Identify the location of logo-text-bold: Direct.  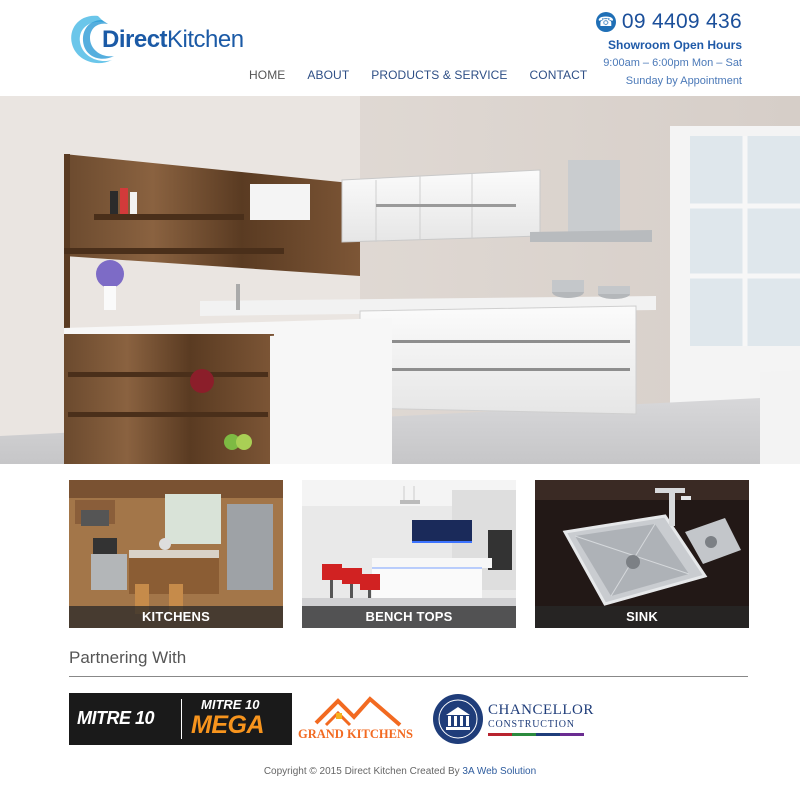
(135, 39).